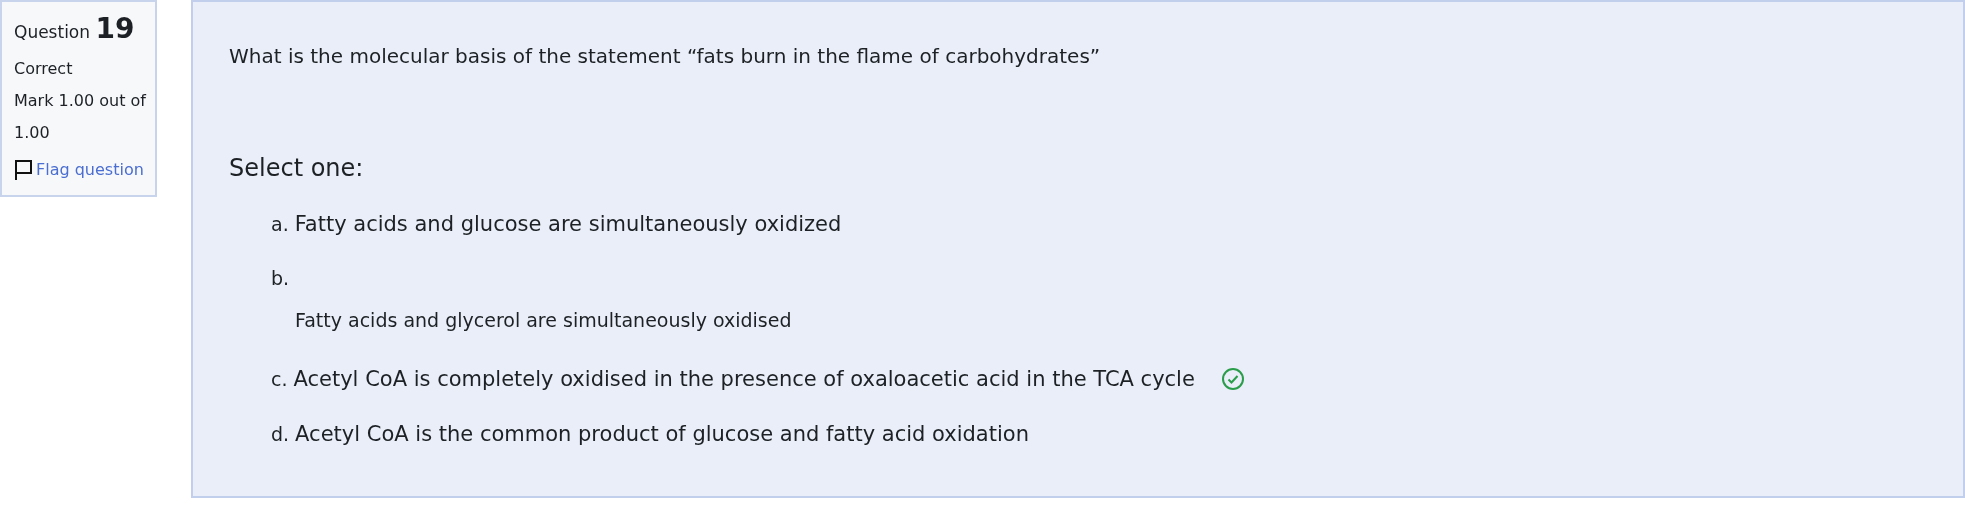  I want to click on option-text: Acetyl CoA is completely oxidised in the presence of oxaloacetic acid in the TCA cycle, so click(744, 378).